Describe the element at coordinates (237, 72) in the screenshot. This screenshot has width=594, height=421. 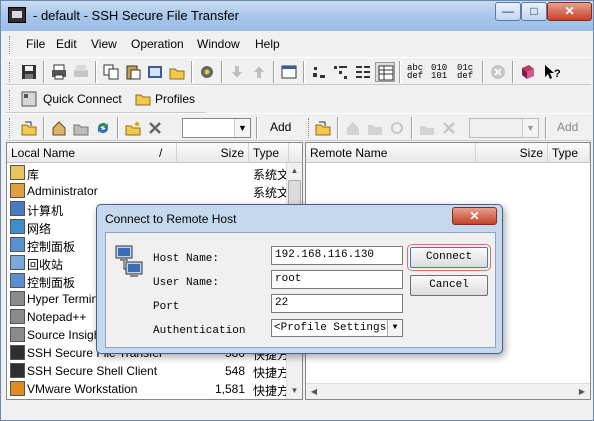
I see `download-button` at that location.